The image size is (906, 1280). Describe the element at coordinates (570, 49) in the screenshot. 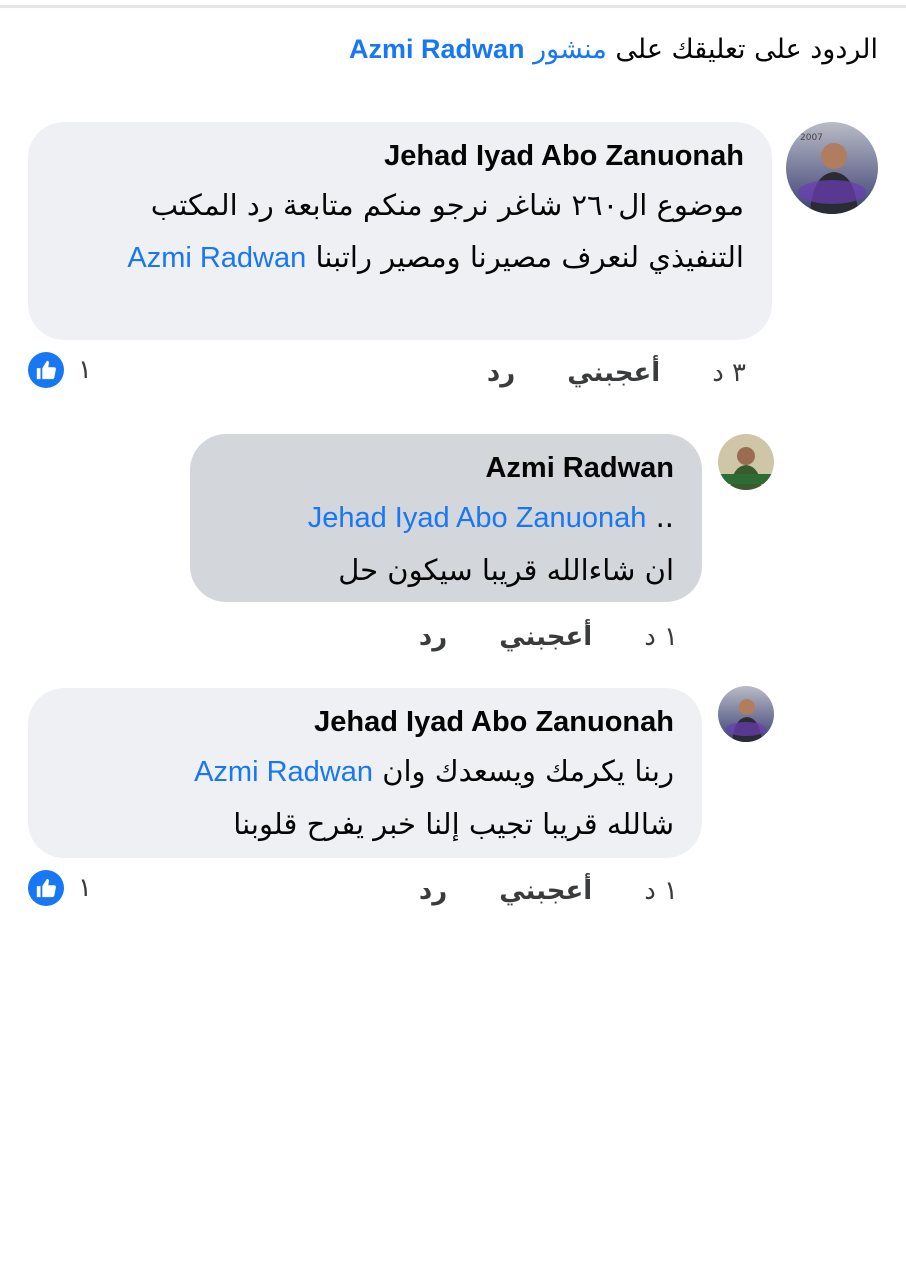

I see `header-post-link: منشور` at that location.